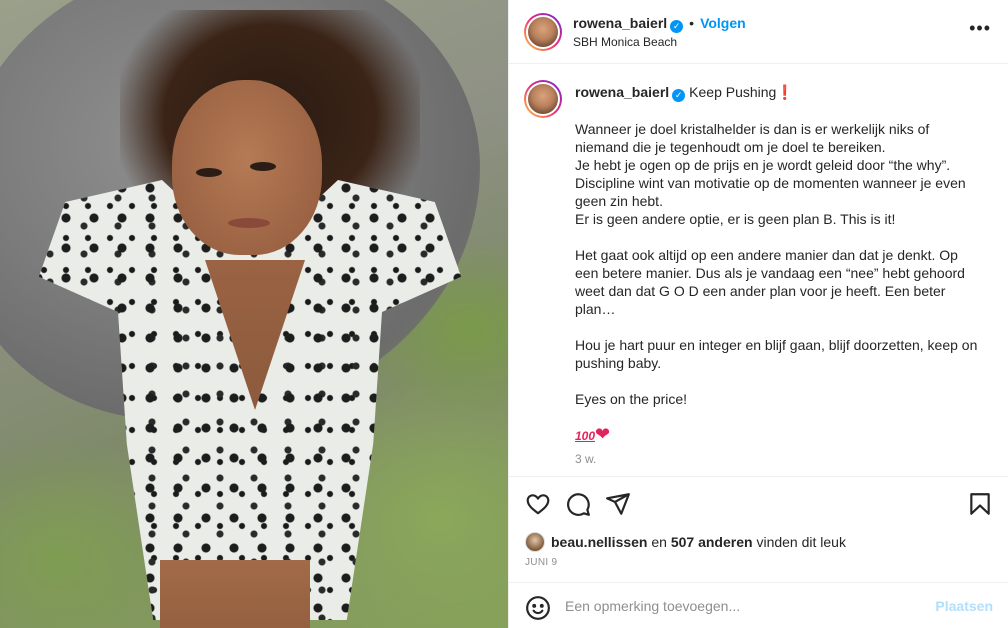  I want to click on author-username: rowena_baierl, so click(620, 23).